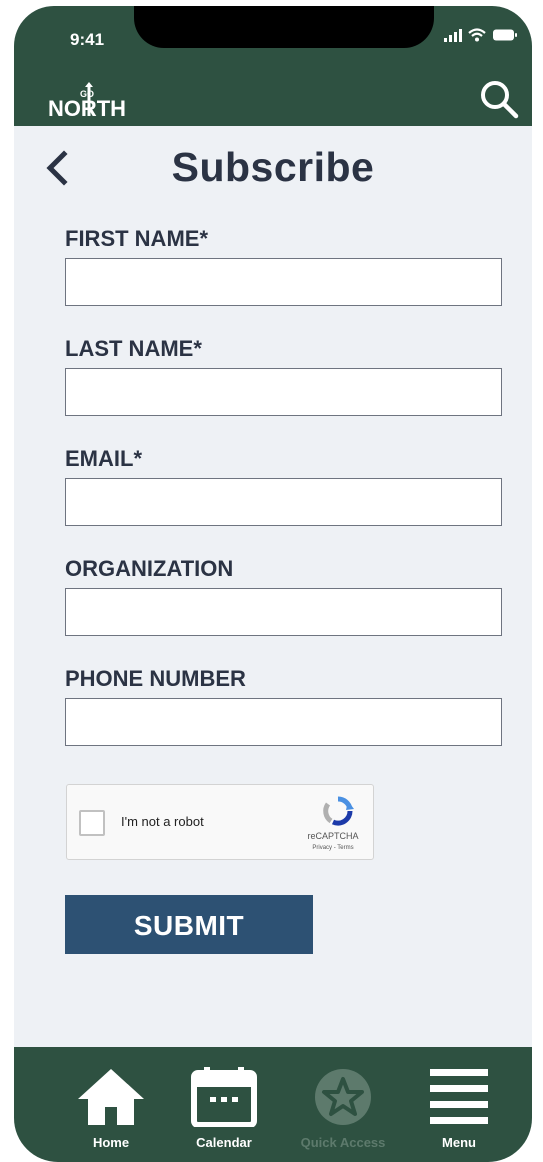  Describe the element at coordinates (133, 348) in the screenshot. I see `last-name-label: LAST NAME*` at that location.